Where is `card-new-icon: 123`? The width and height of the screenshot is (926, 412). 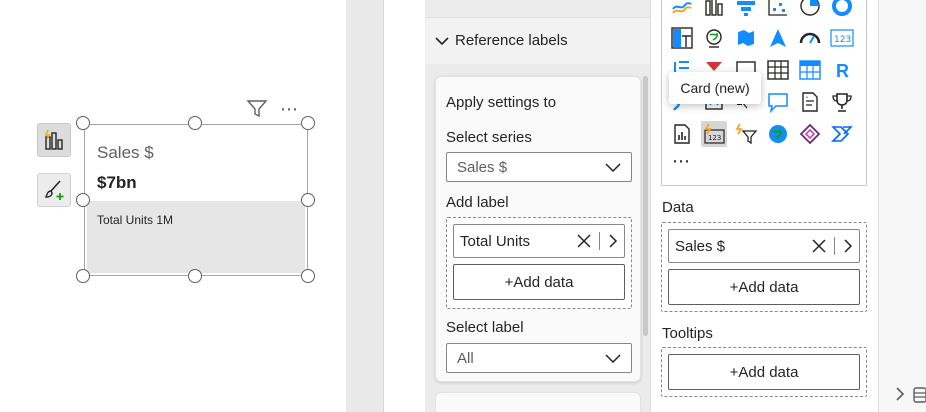 card-new-icon: 123 is located at coordinates (714, 134).